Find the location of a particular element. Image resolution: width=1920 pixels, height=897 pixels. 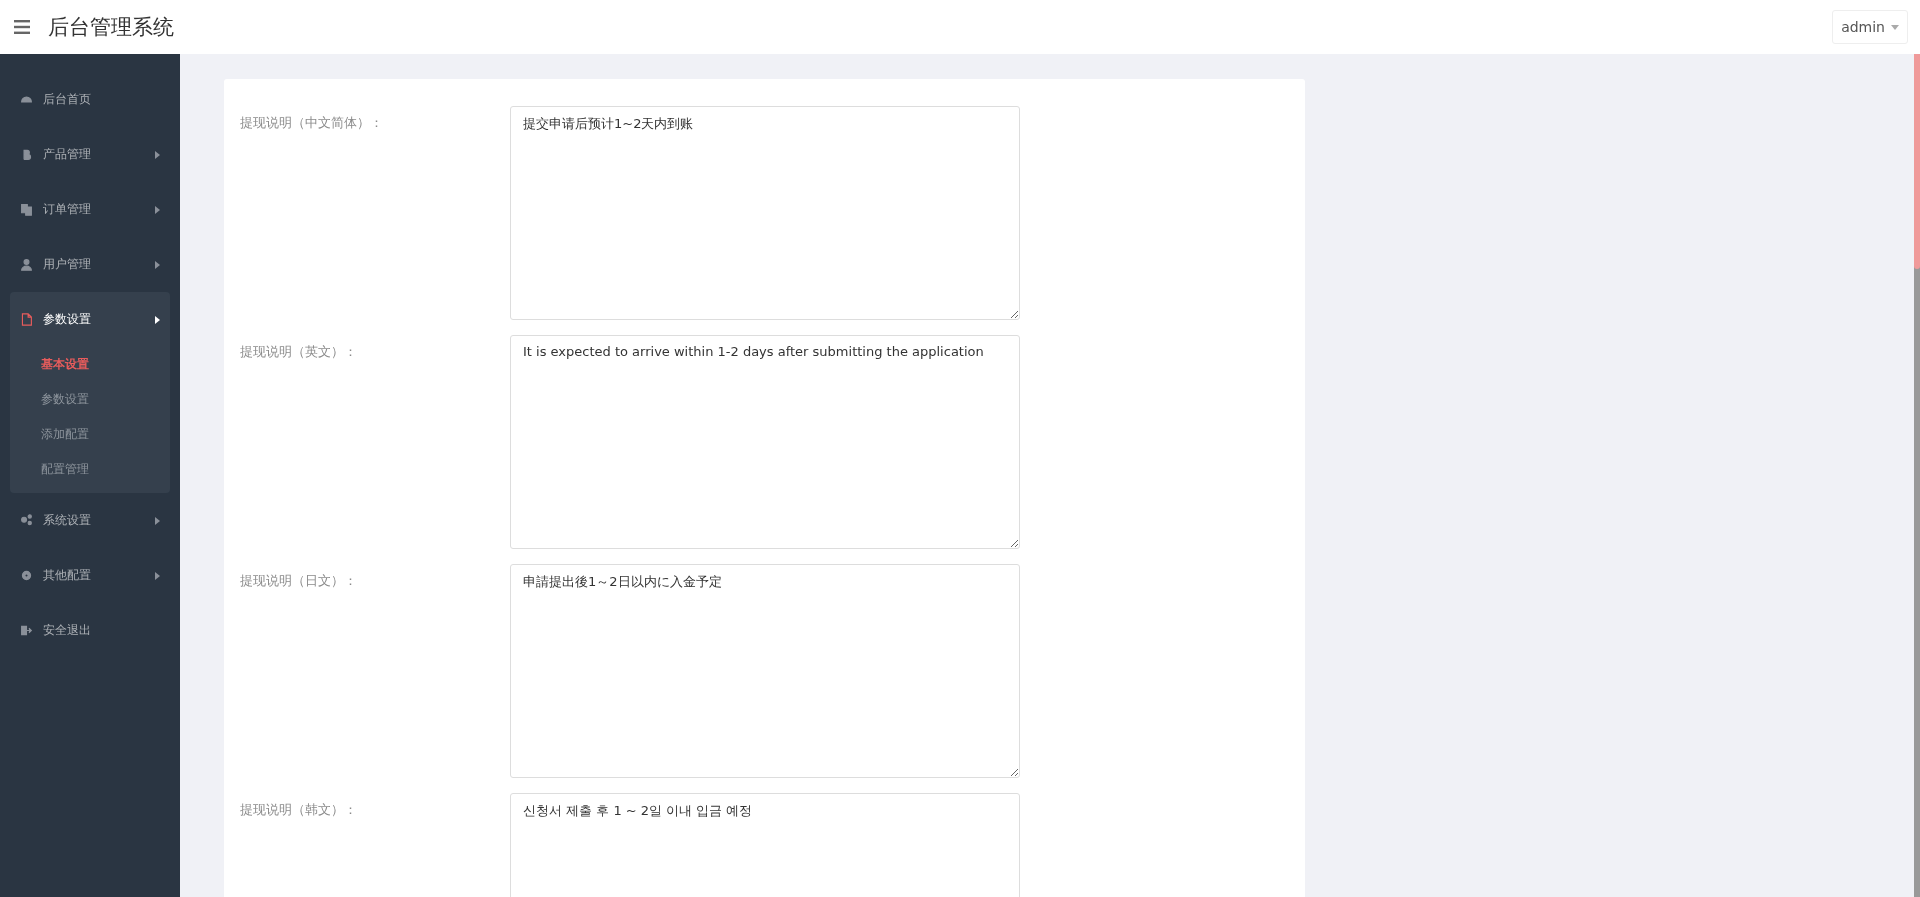

field-label: 提现说明（英文）： is located at coordinates (299, 352).